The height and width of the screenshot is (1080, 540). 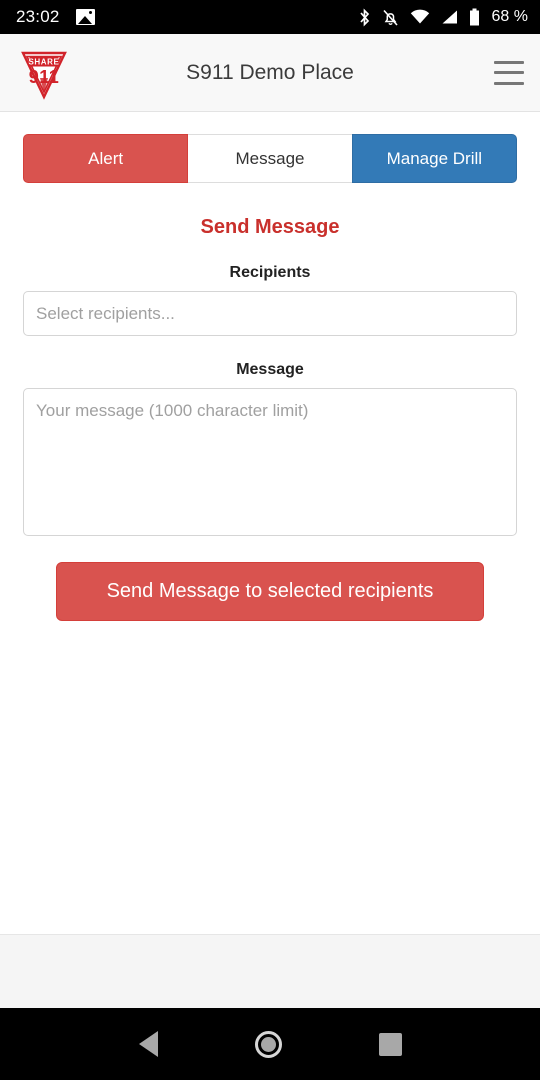 I want to click on status-clock: 23:02, so click(x=38, y=16).